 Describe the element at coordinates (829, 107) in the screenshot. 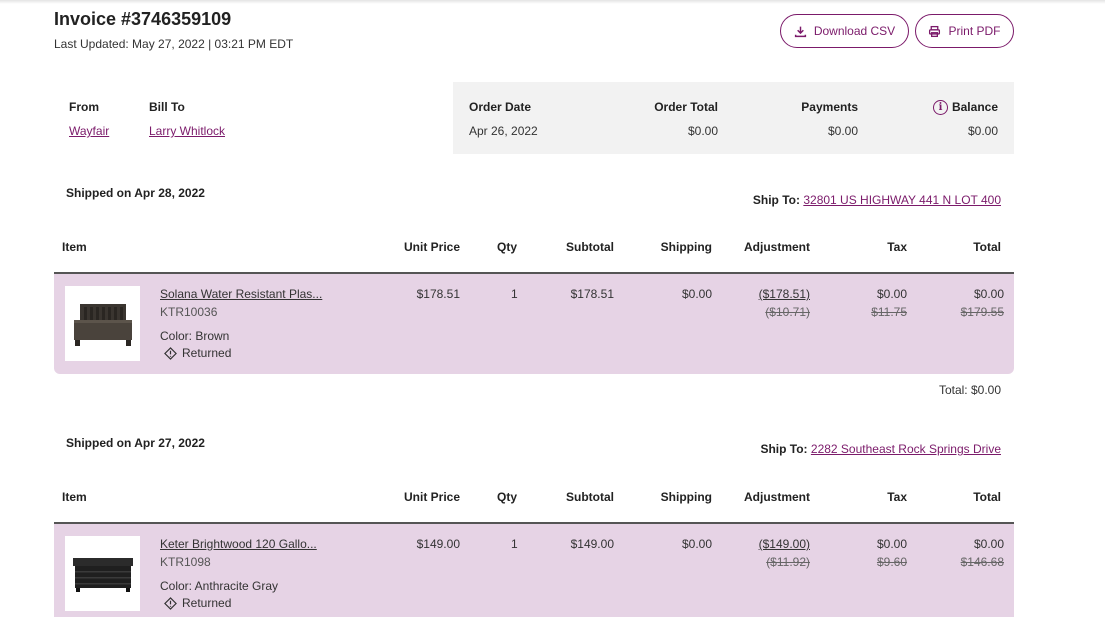

I see `payments-label: Payments` at that location.